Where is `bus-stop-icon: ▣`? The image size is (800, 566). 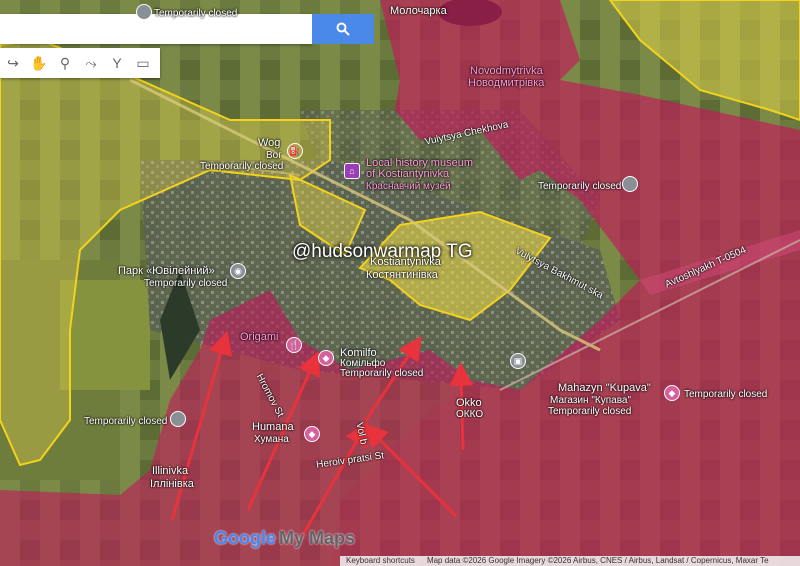 bus-stop-icon: ▣ is located at coordinates (518, 361).